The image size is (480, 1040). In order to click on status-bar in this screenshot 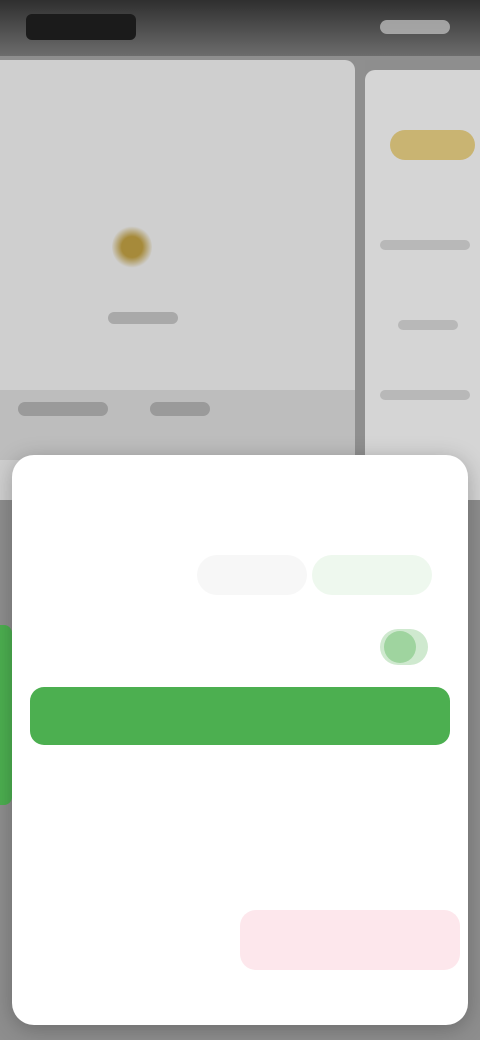, I will do `click(240, 28)`.